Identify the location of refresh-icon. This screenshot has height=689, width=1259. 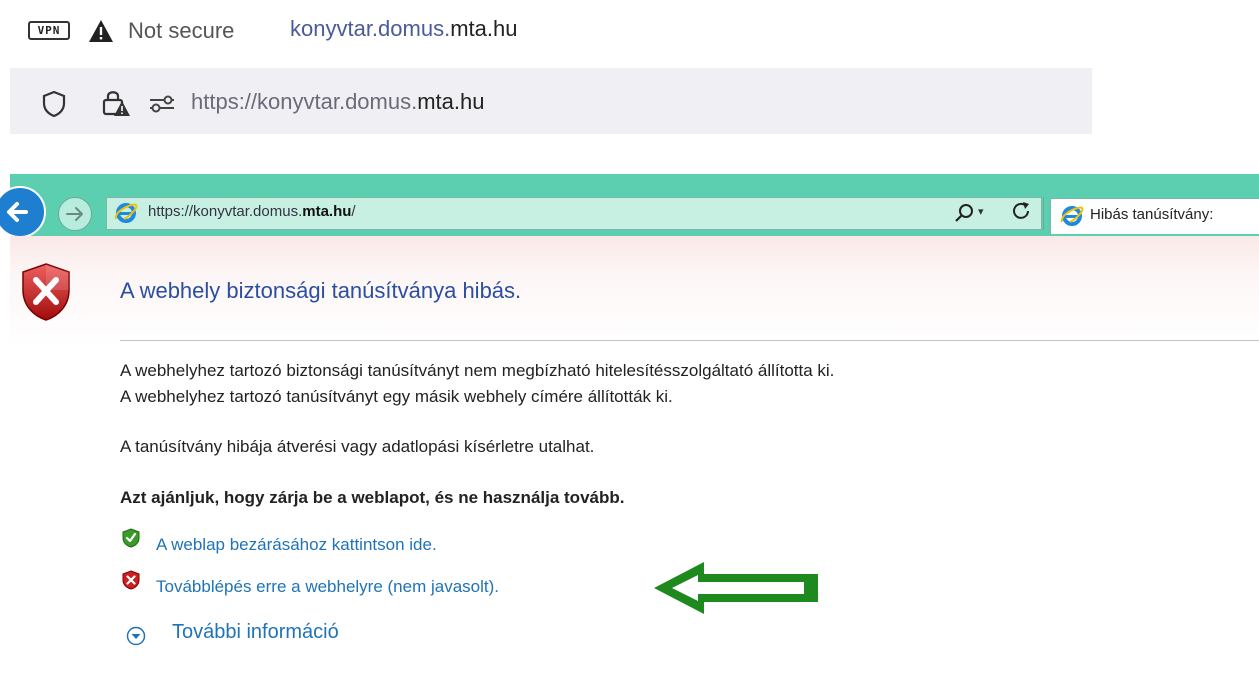
(1021, 211).